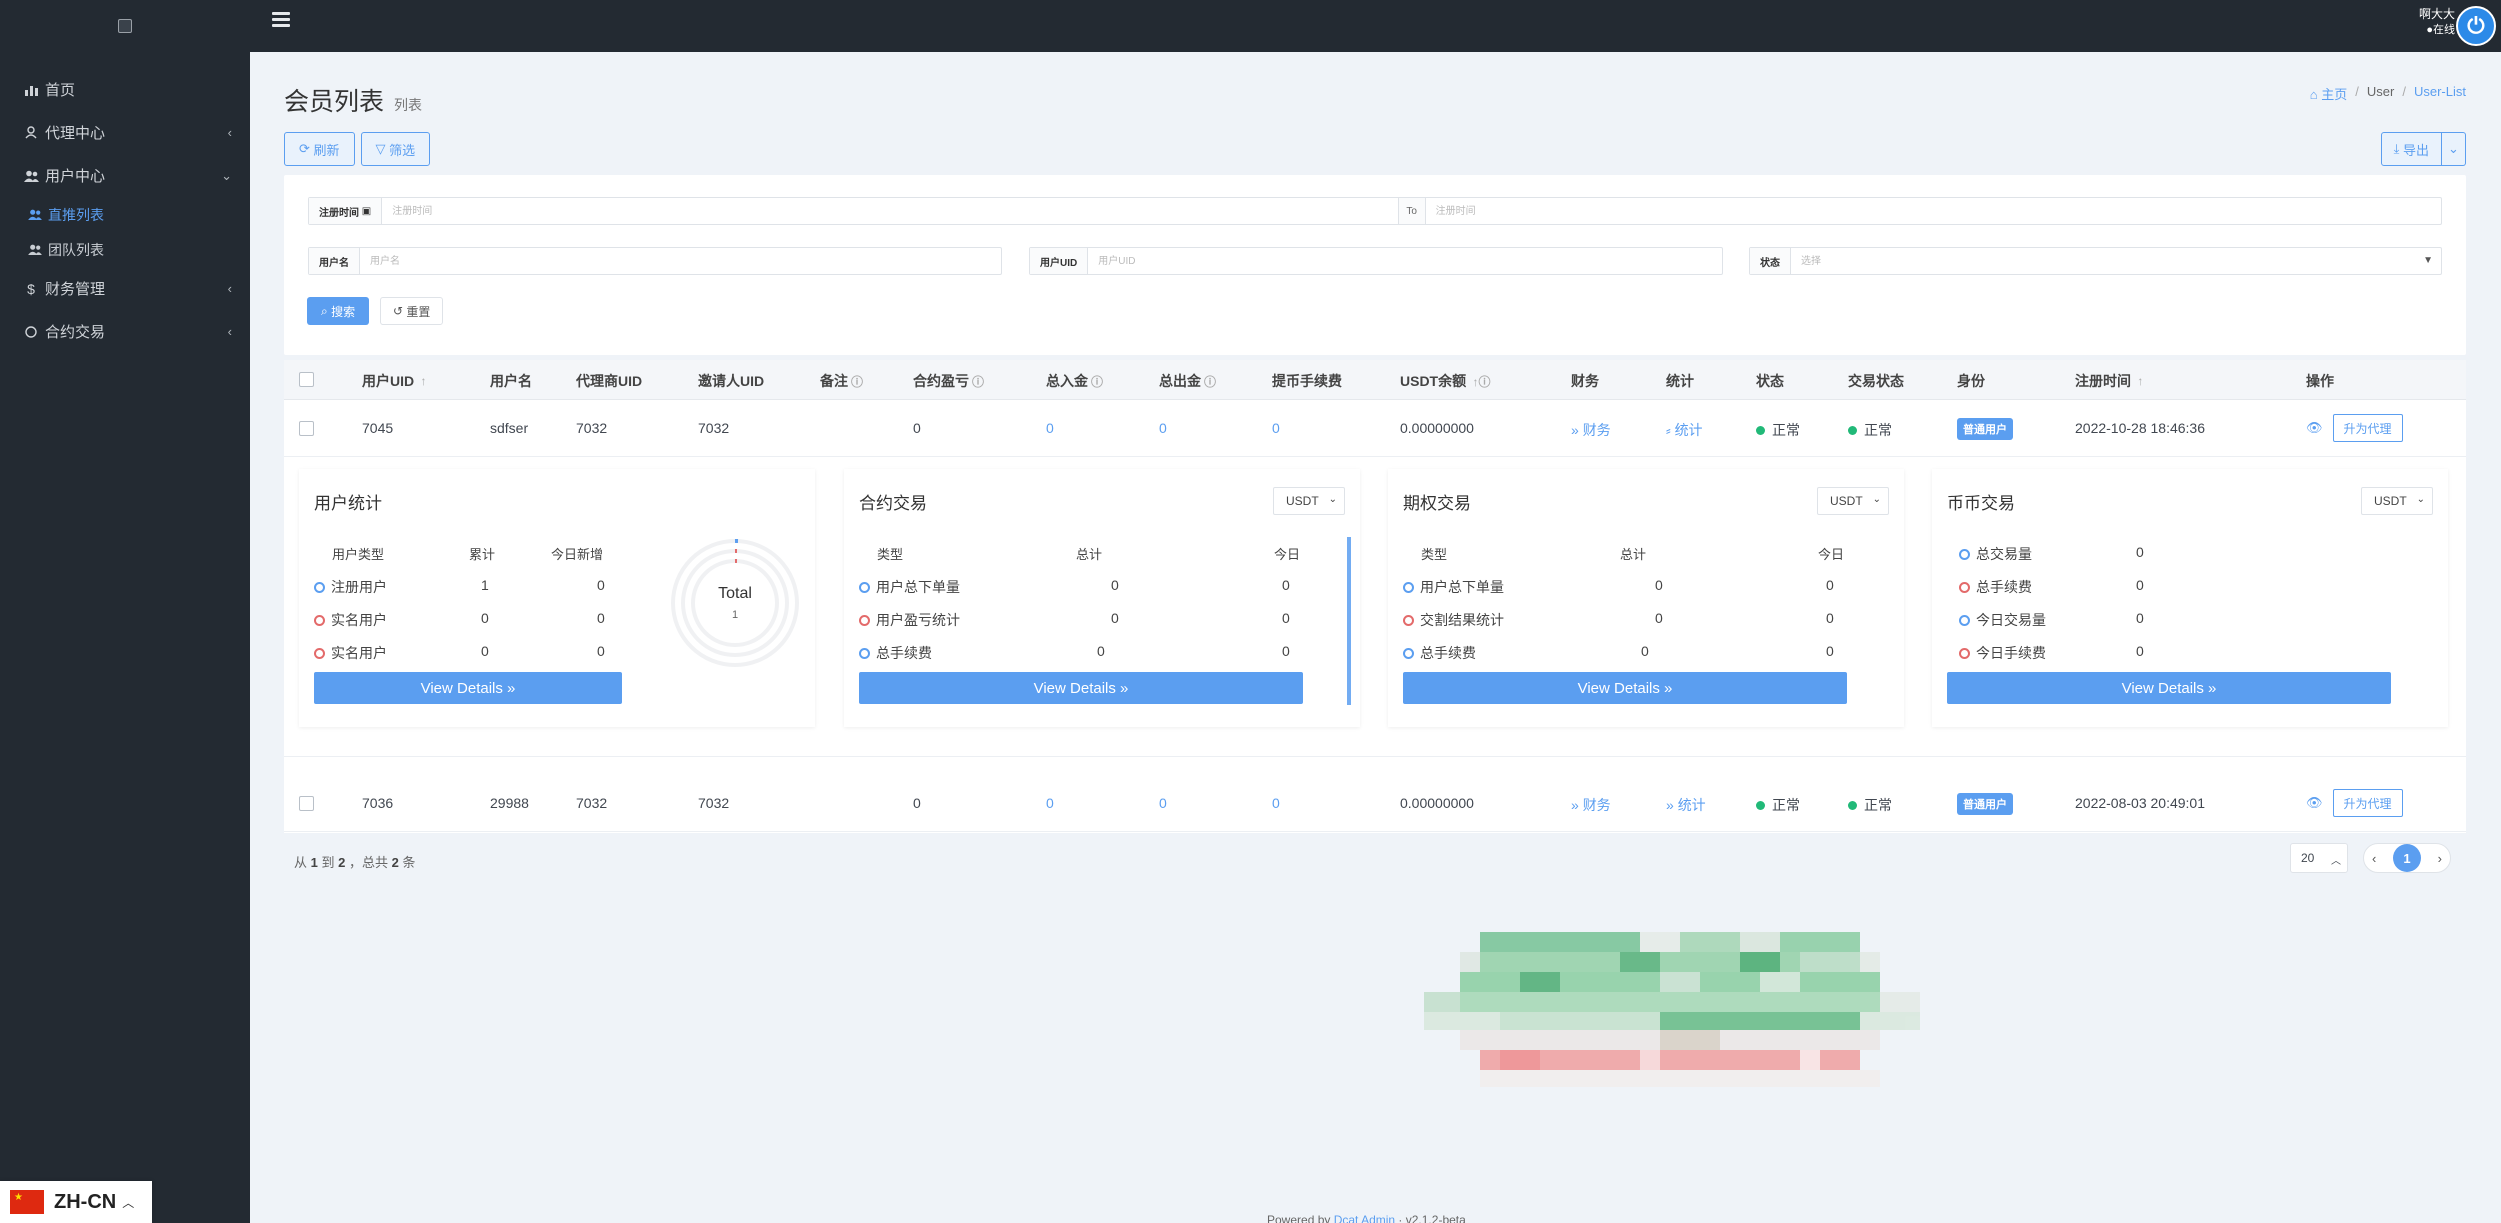  What do you see at coordinates (917, 803) in the screenshot?
I see `cell-contract-pnl: 0` at bounding box center [917, 803].